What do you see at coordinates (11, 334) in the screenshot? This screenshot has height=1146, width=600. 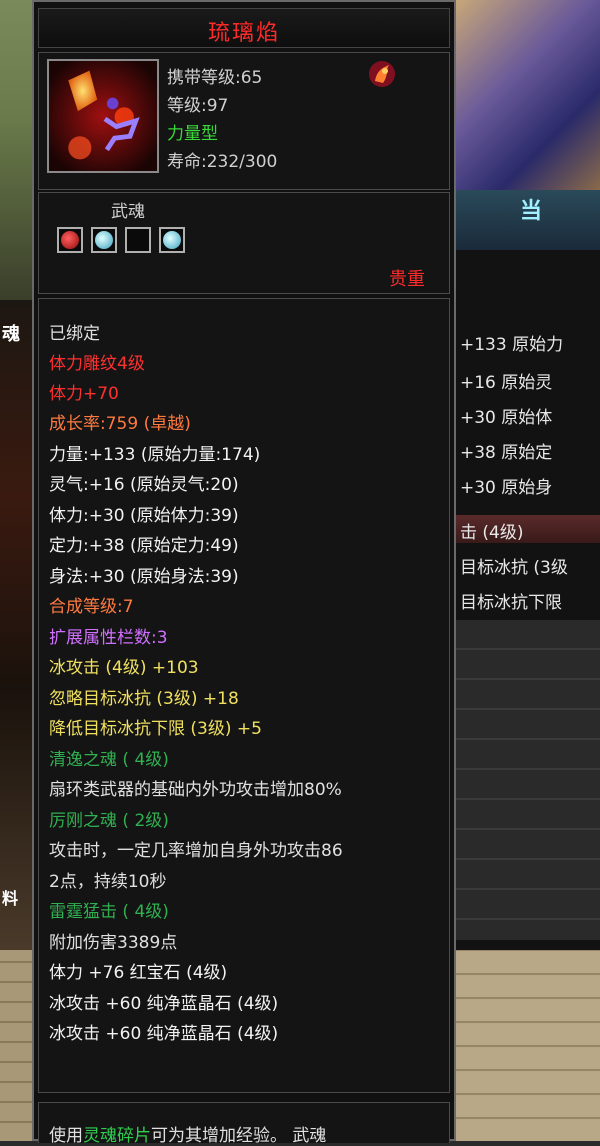 I see `left-label-1: 魂` at bounding box center [11, 334].